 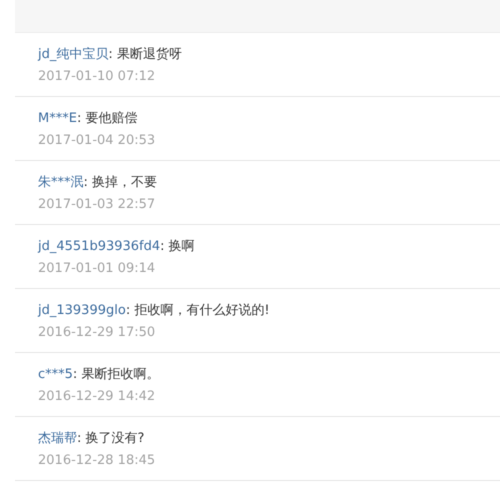 I want to click on user-link: jd_纯中宝贝, so click(x=73, y=54).